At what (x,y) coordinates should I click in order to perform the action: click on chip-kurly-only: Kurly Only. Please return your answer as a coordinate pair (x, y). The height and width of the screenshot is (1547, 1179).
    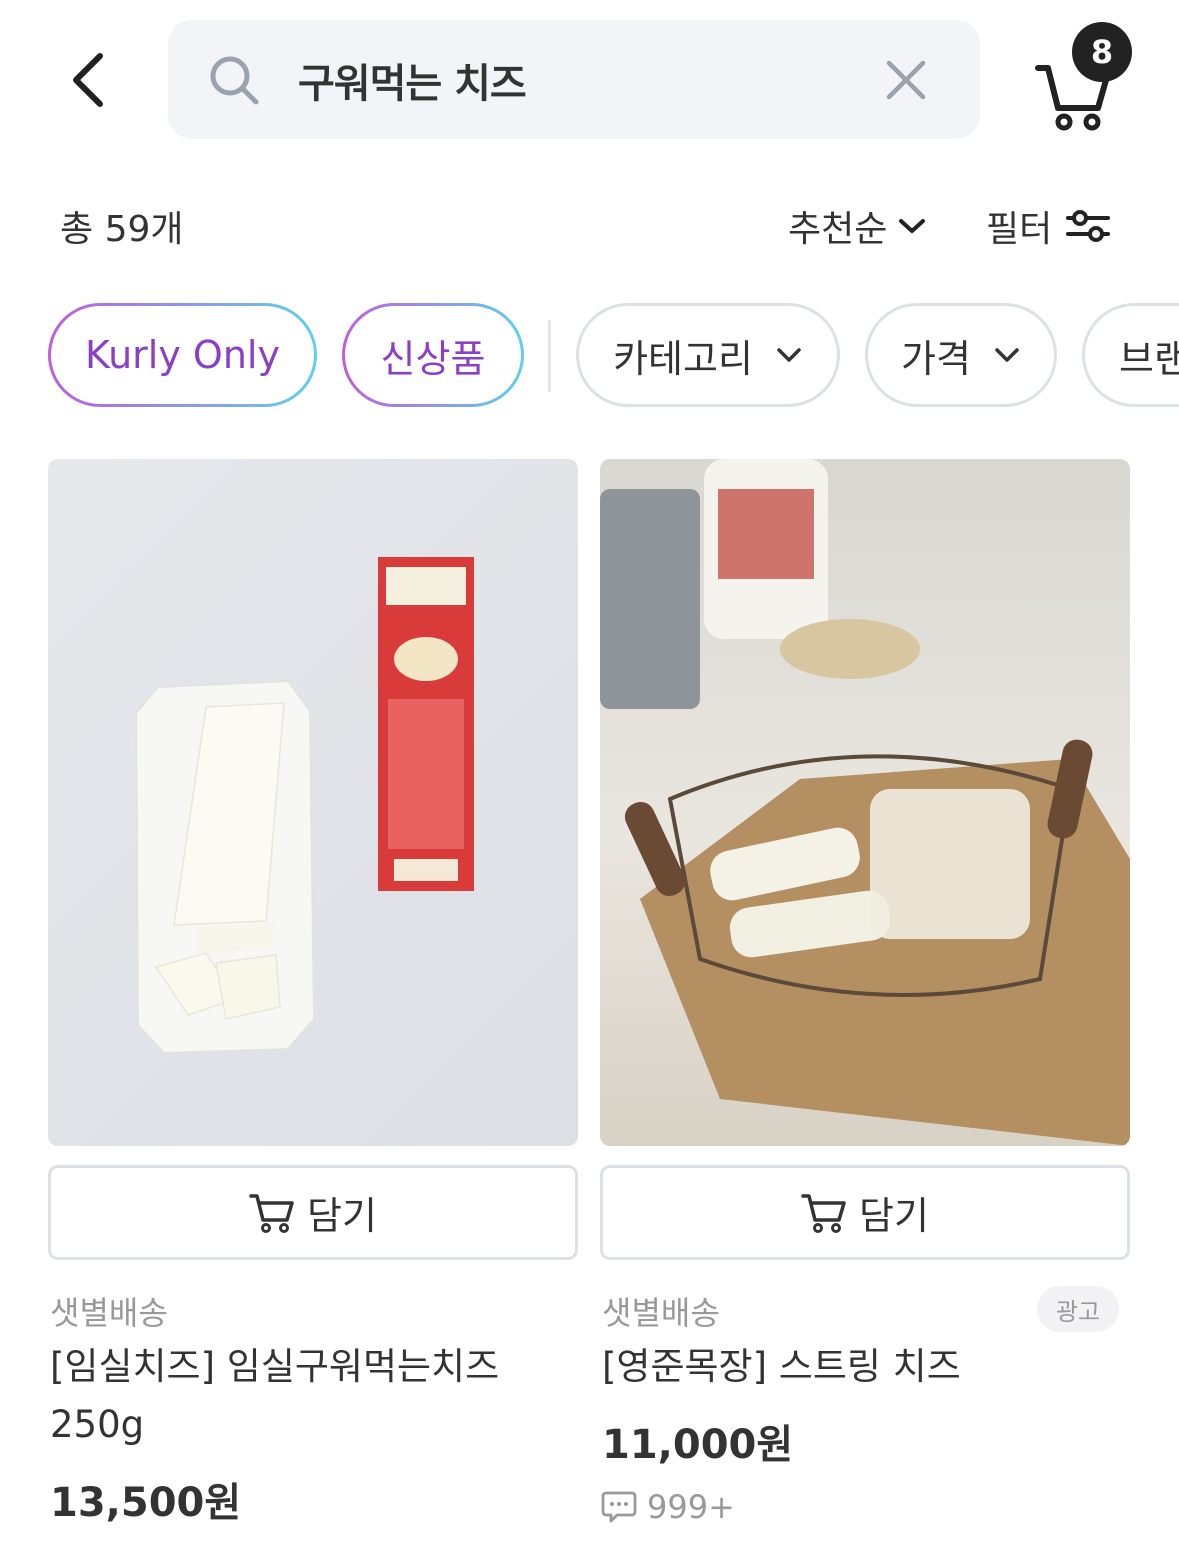
    Looking at the image, I should click on (182, 355).